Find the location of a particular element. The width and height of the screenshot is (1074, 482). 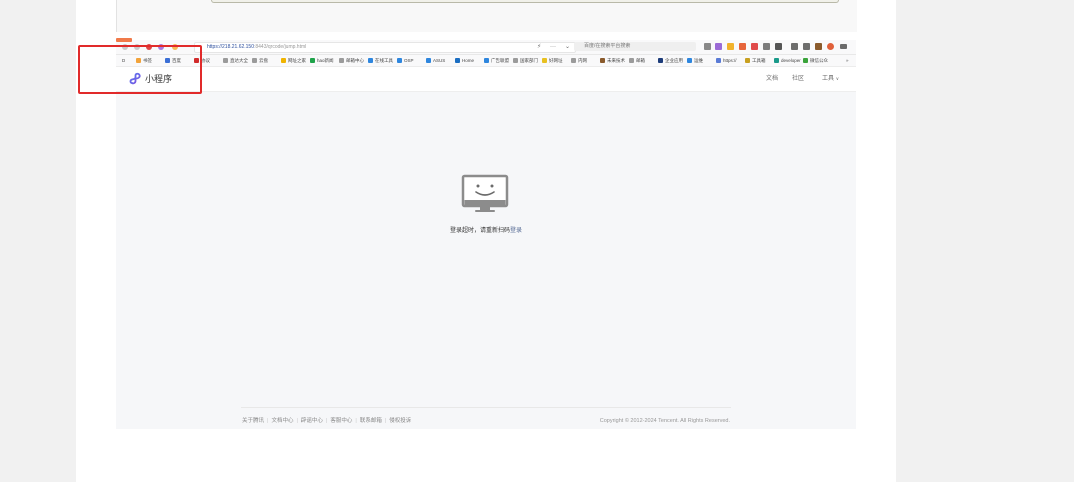

bookmark-item: 企业应用 is located at coordinates (670, 60).